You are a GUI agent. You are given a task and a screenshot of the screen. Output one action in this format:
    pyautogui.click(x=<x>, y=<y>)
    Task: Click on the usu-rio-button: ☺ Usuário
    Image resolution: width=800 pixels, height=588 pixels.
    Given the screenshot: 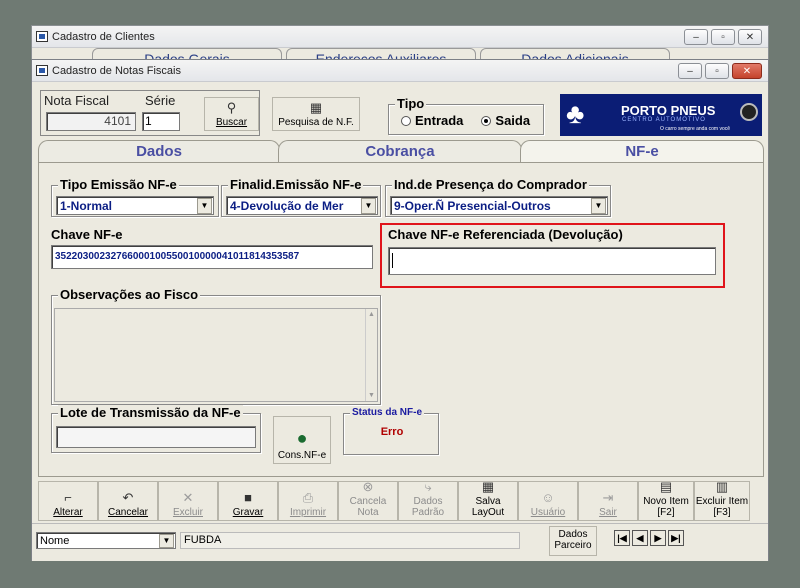 What is the action you would take?
    pyautogui.click(x=548, y=501)
    